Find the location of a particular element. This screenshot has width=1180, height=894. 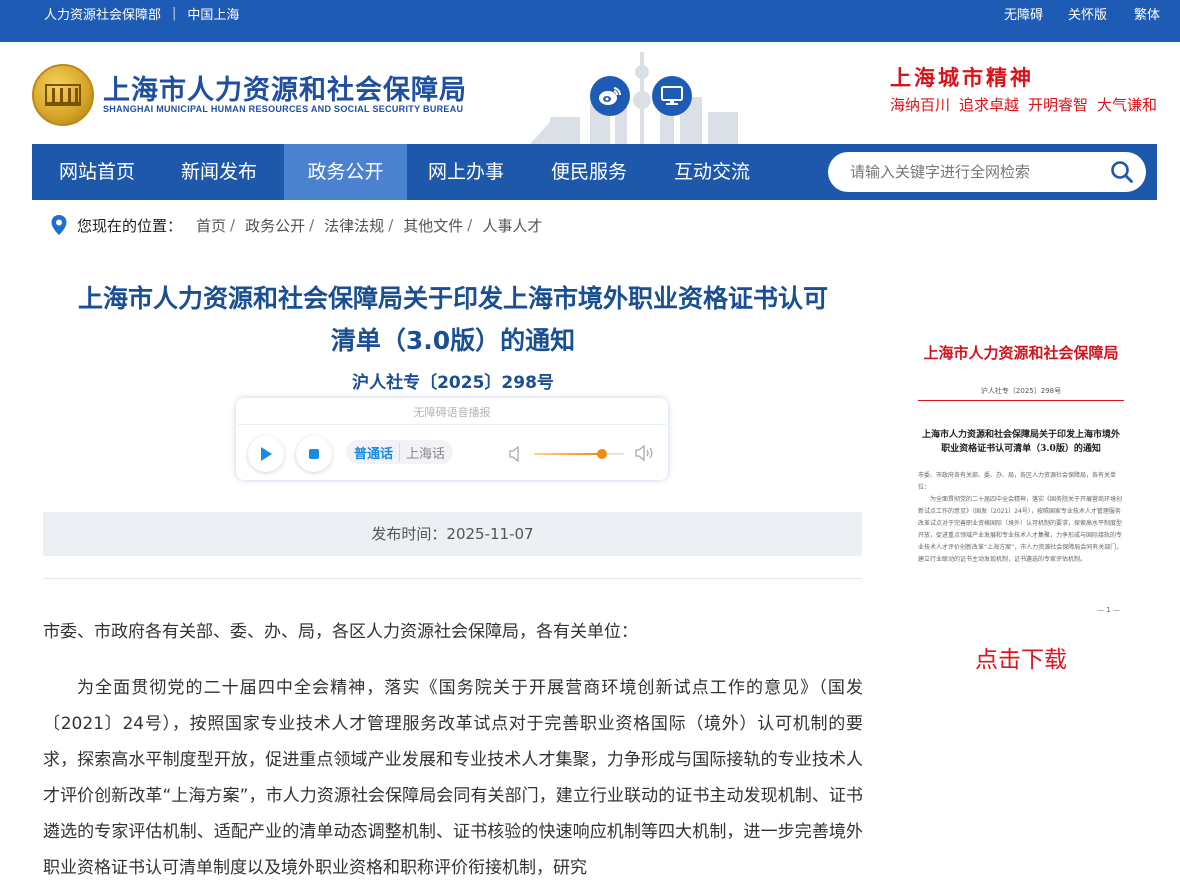

nav-item-home: 网站首页 is located at coordinates (97, 172).